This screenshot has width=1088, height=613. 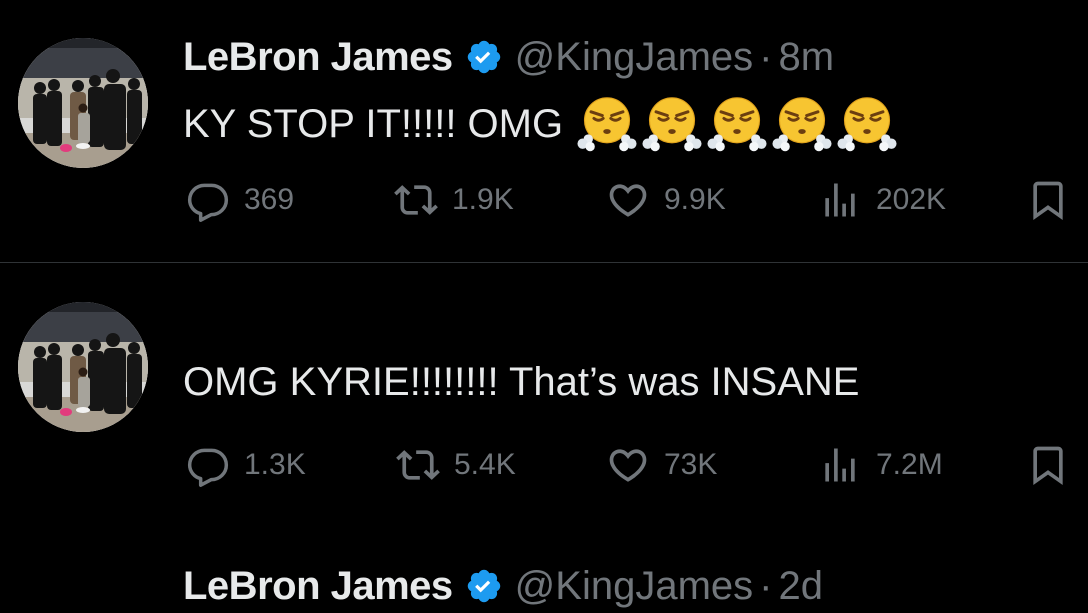 I want to click on tweet-text: OMG KYRIE!!!!!!!! That’s was INSANE, so click(x=521, y=382).